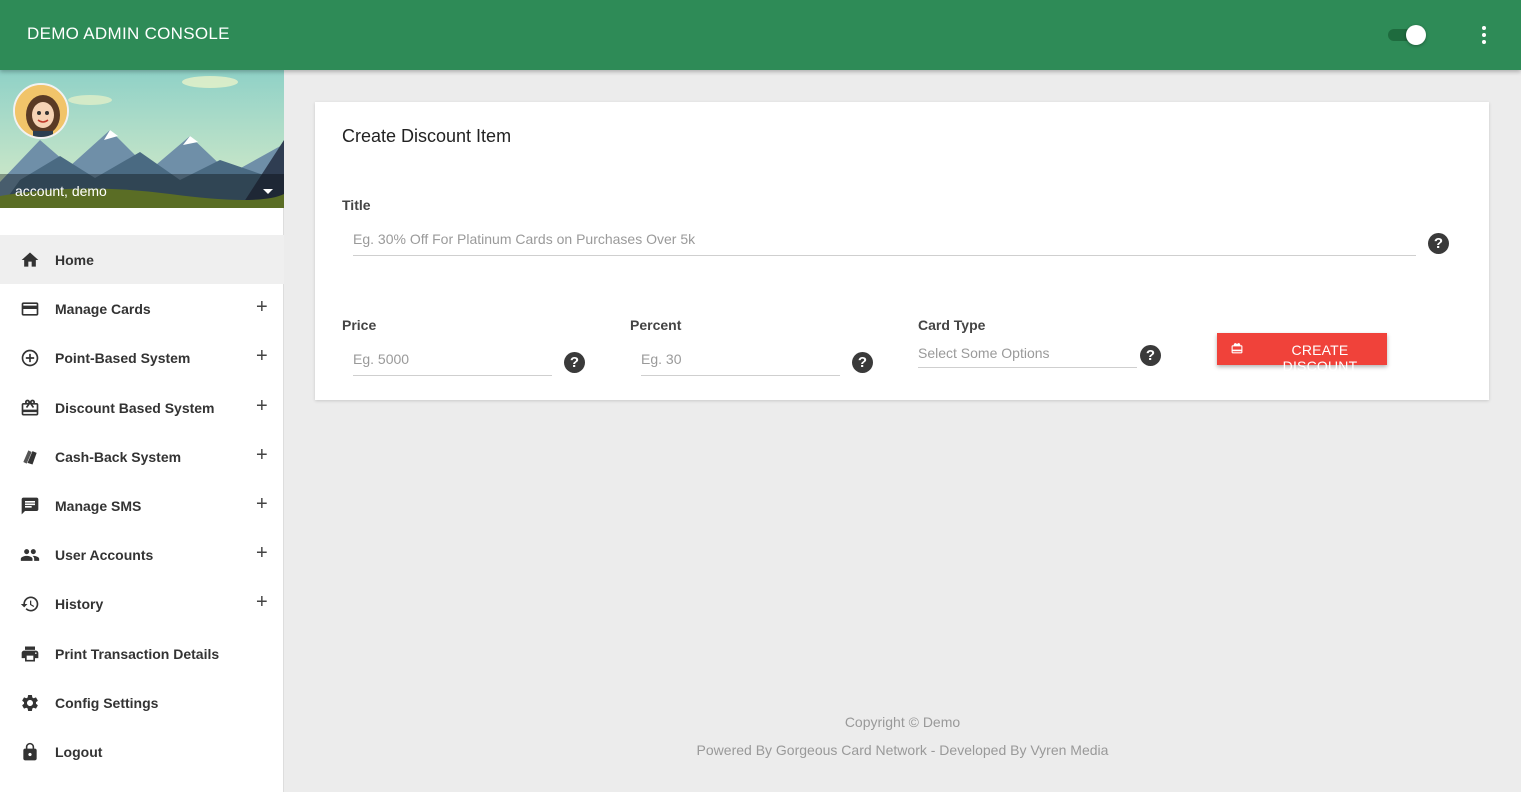 This screenshot has width=1521, height=792. Describe the element at coordinates (30, 506) in the screenshot. I see `message-icon` at that location.